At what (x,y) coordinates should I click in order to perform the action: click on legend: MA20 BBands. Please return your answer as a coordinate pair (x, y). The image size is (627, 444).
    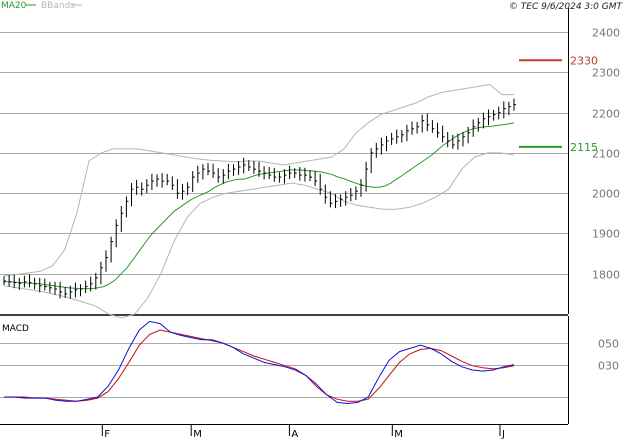
    Looking at the image, I should click on (41, 6).